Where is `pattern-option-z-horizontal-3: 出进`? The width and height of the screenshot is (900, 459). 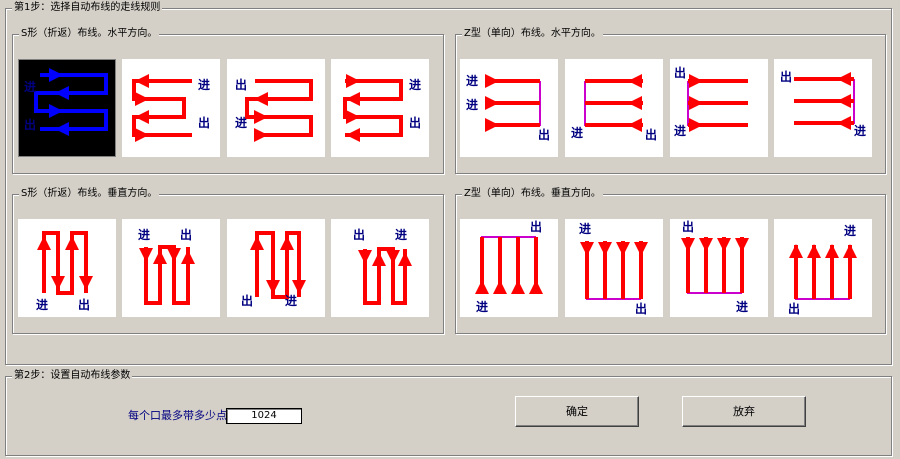 pattern-option-z-horizontal-3: 出进 is located at coordinates (719, 108).